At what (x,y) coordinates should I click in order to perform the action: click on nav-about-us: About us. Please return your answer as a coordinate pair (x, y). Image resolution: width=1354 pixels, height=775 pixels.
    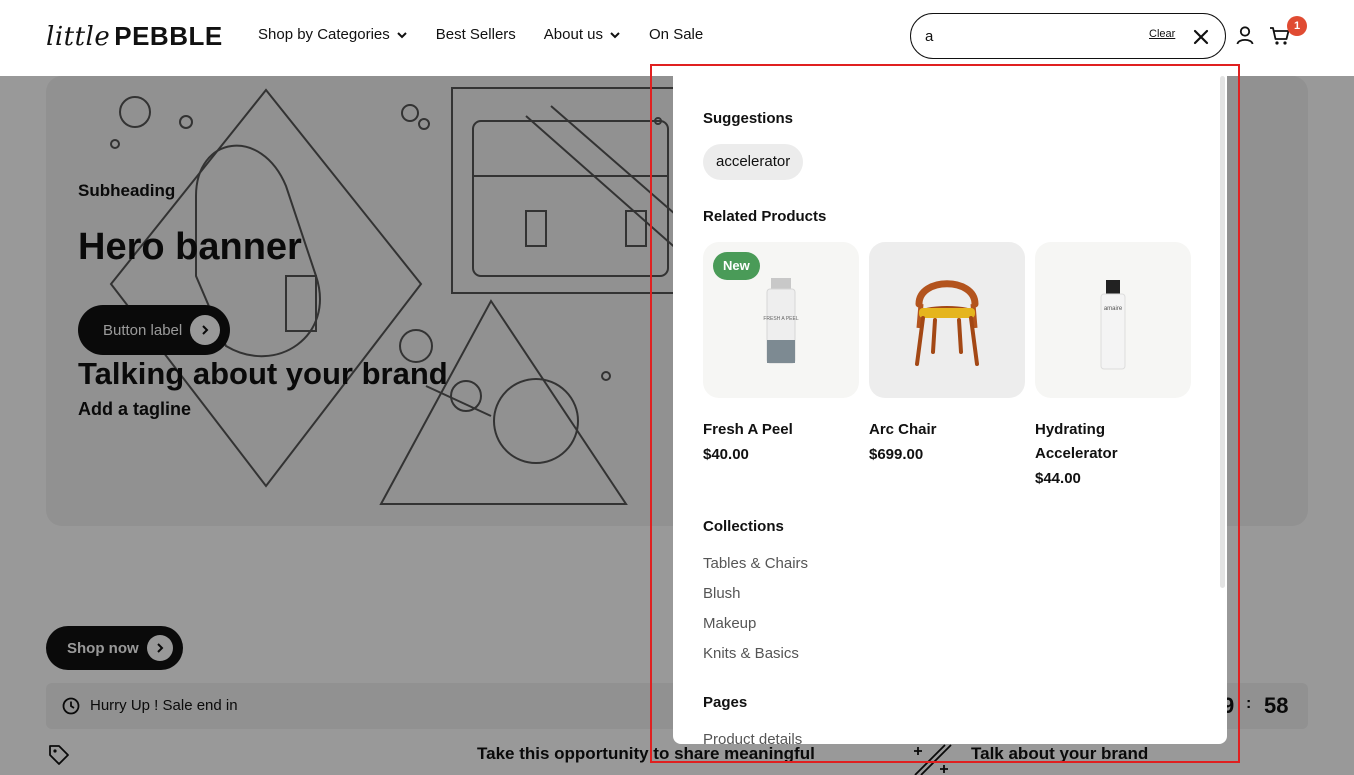
    Looking at the image, I should click on (582, 34).